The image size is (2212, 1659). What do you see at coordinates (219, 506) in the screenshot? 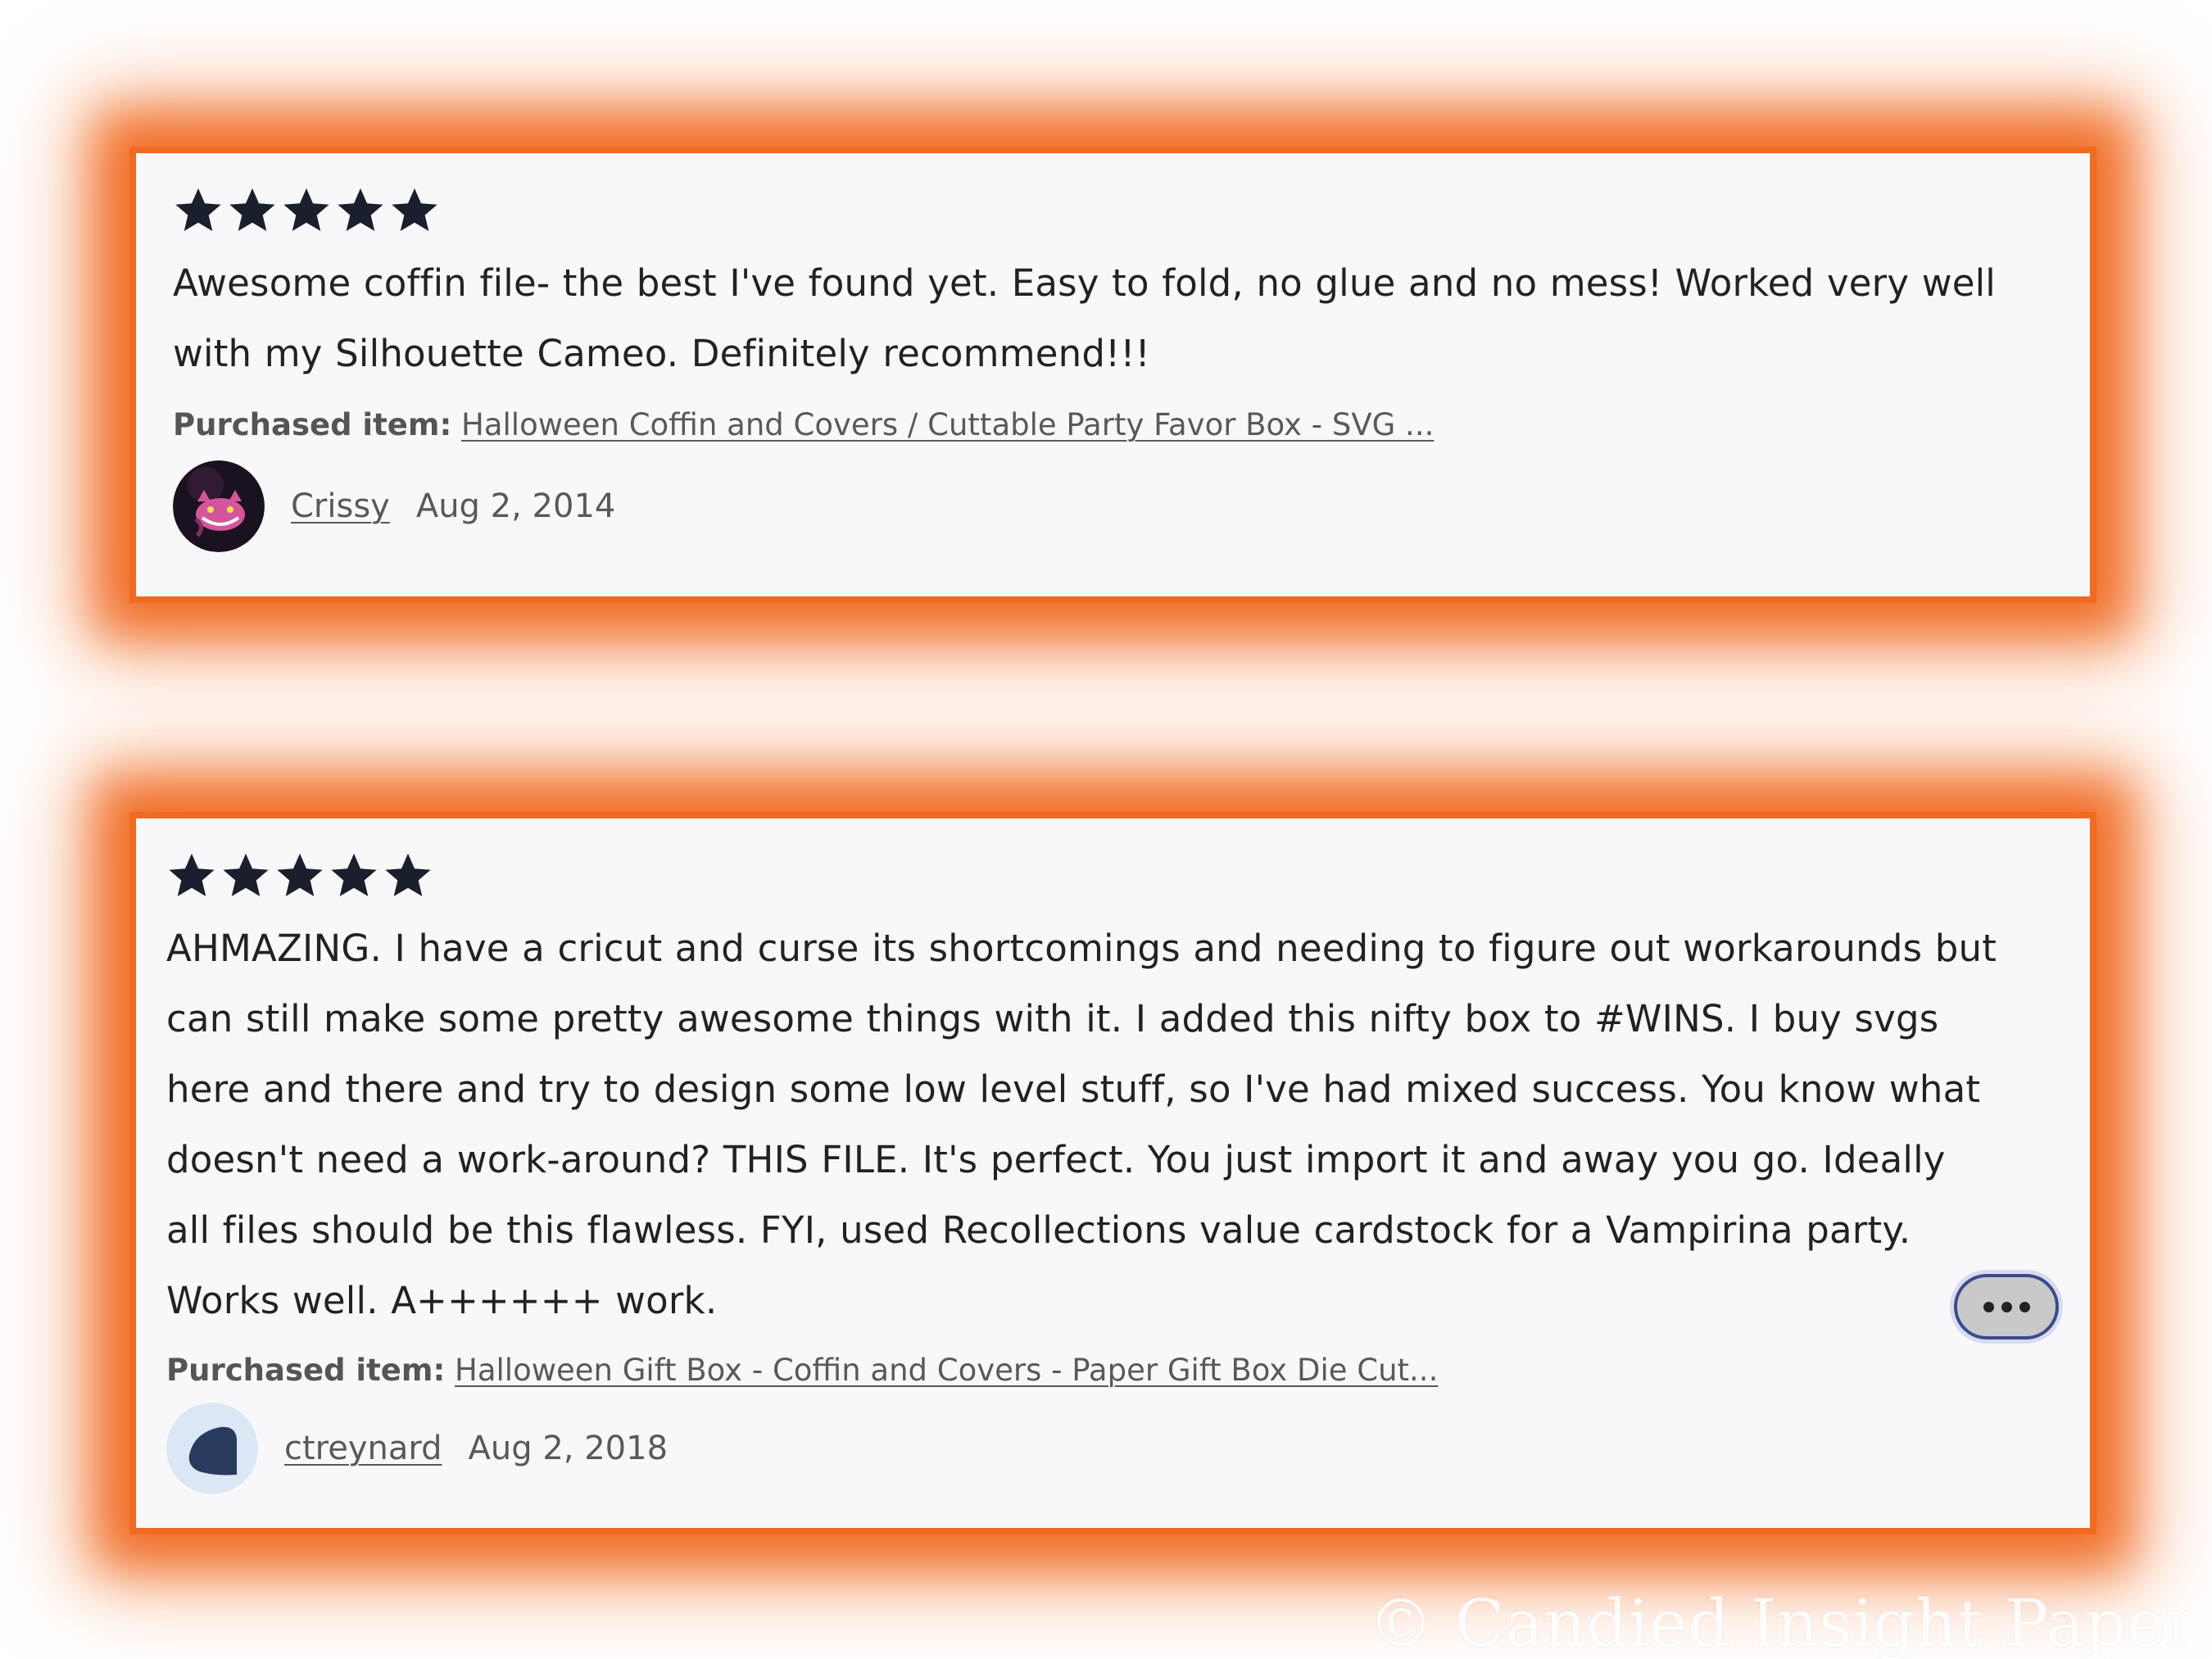
I see `cheshire-cat-avatar-icon` at bounding box center [219, 506].